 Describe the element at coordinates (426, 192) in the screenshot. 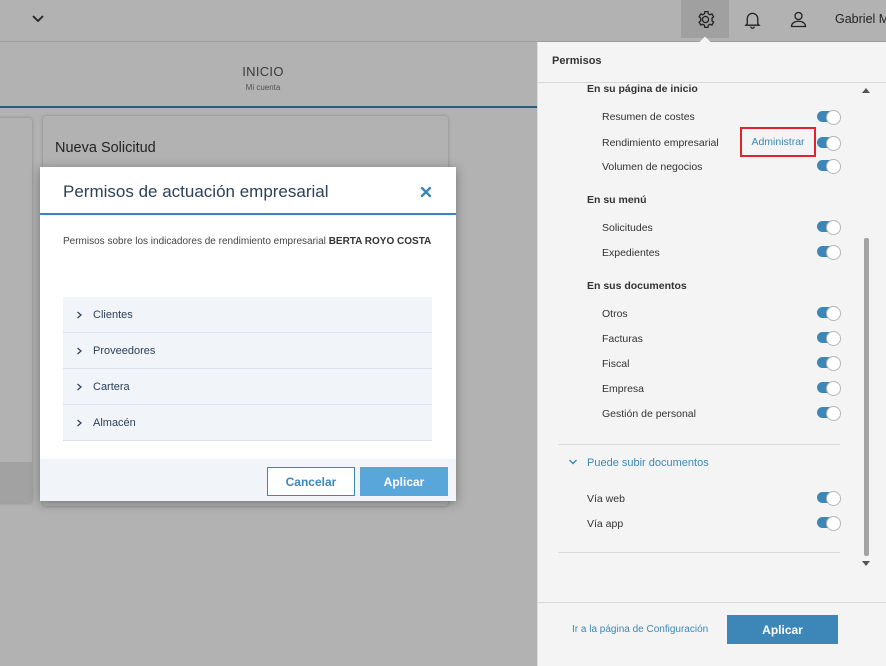

I see `close-icon` at that location.